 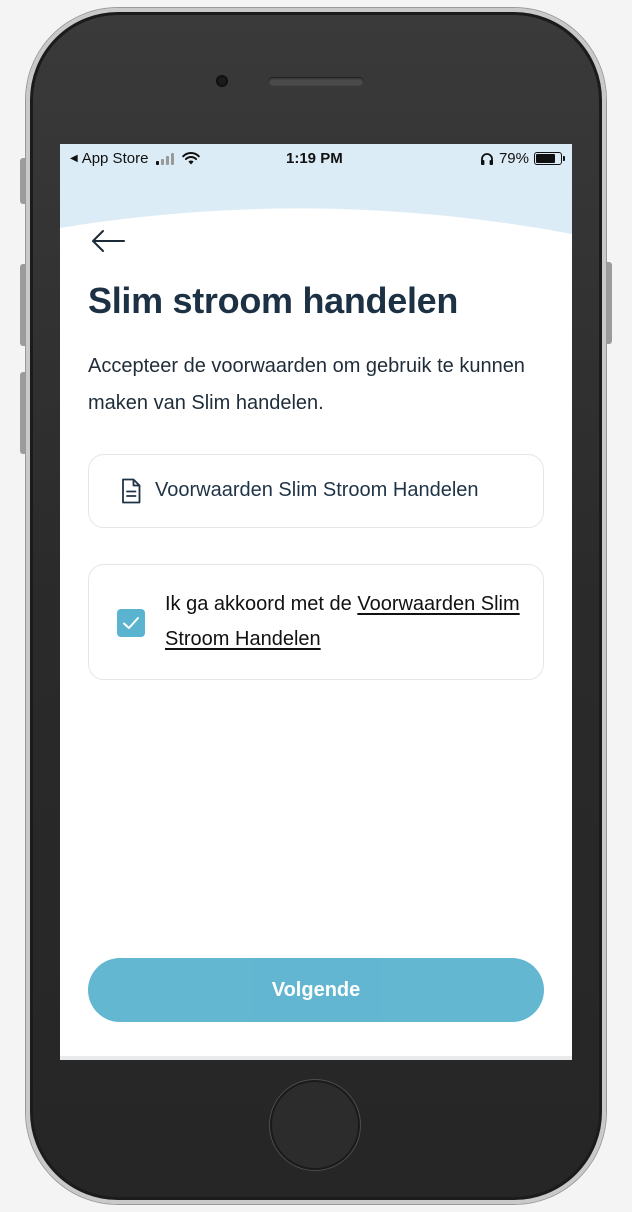 What do you see at coordinates (222, 81) in the screenshot?
I see `front-camera` at bounding box center [222, 81].